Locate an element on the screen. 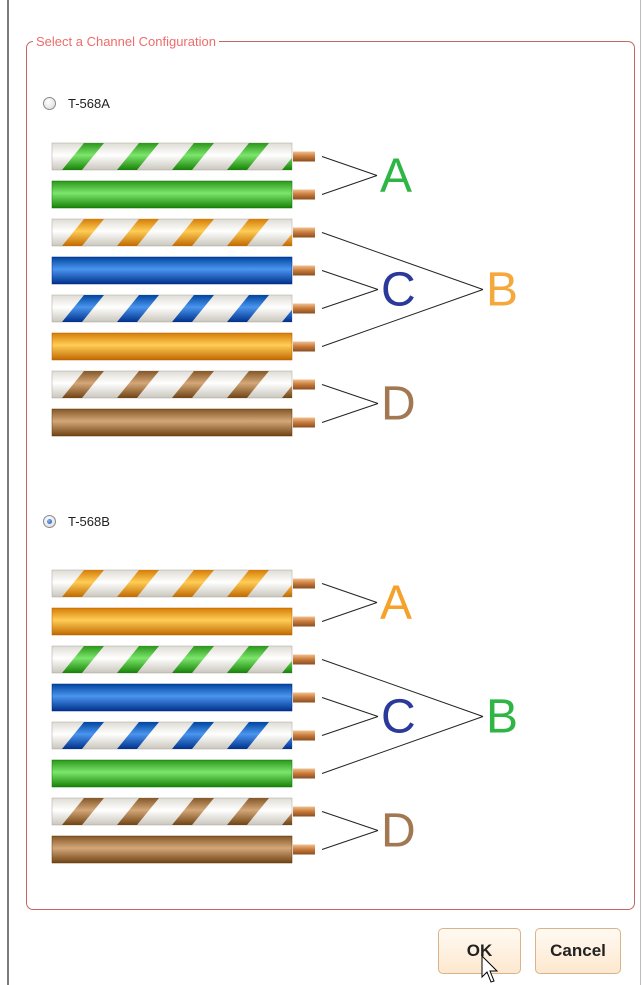 The image size is (643, 985). mouse-pointer-icon is located at coordinates (490, 969).